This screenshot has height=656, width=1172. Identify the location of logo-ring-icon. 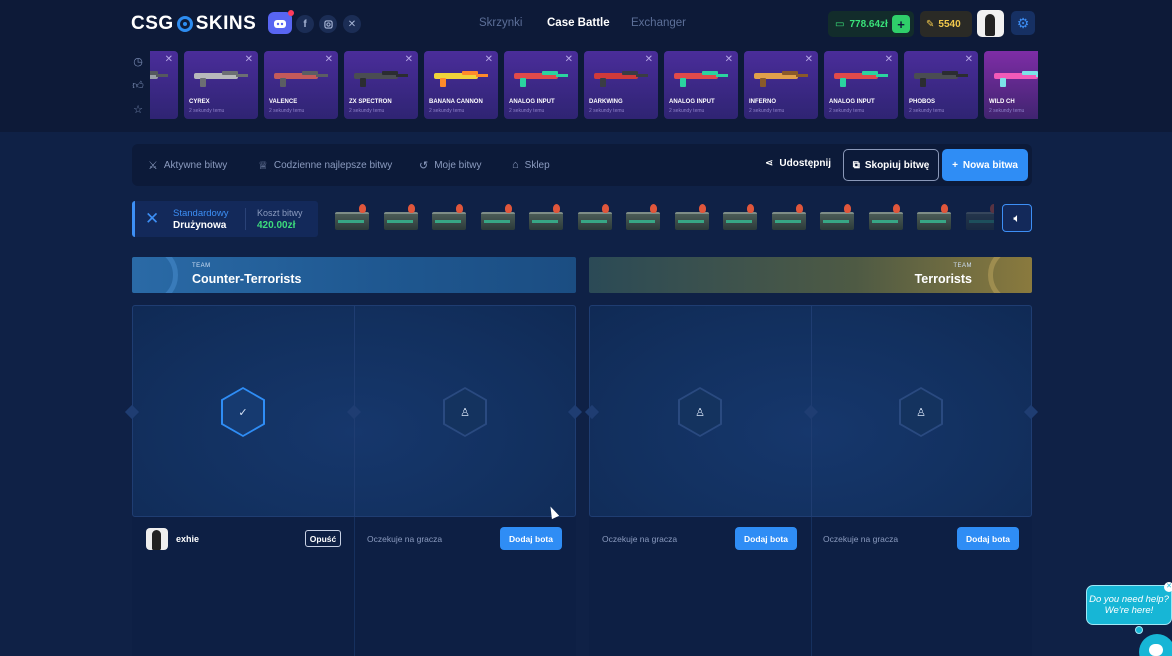
(184, 24).